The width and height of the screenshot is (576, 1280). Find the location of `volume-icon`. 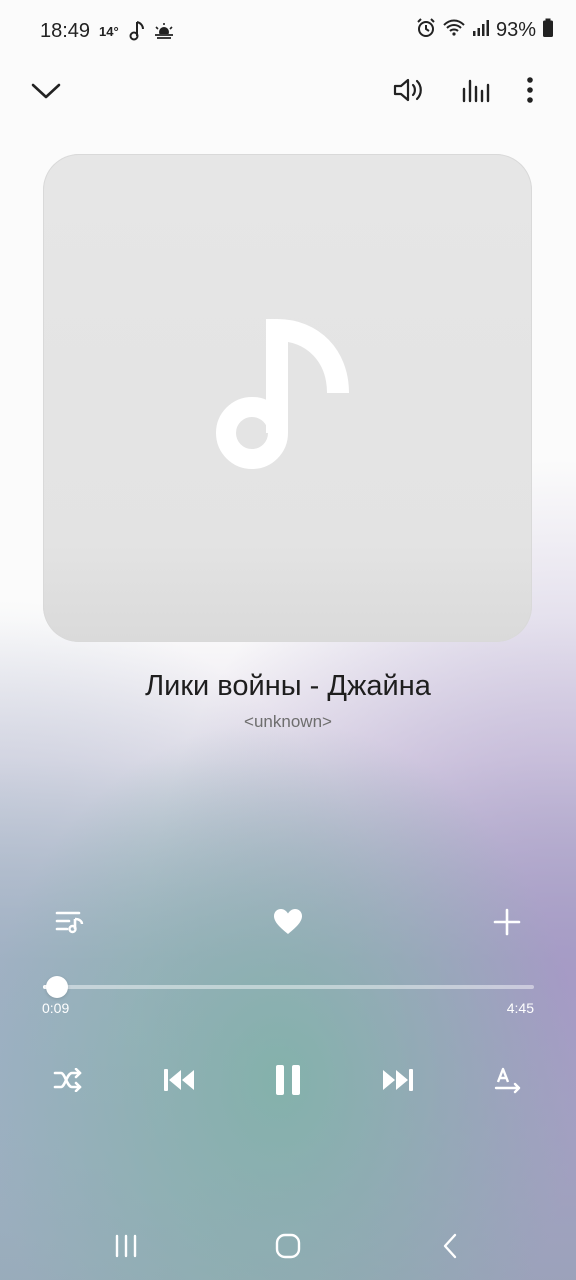

volume-icon is located at coordinates (407, 90).